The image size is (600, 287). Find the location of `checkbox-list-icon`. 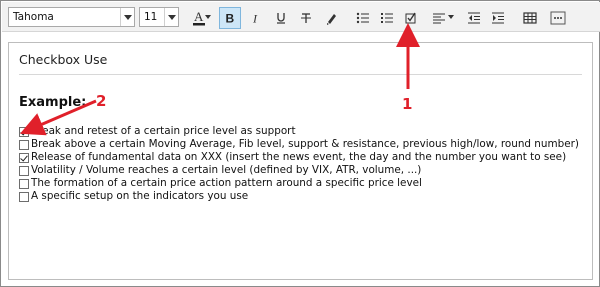

checkbox-list-icon is located at coordinates (410, 18).